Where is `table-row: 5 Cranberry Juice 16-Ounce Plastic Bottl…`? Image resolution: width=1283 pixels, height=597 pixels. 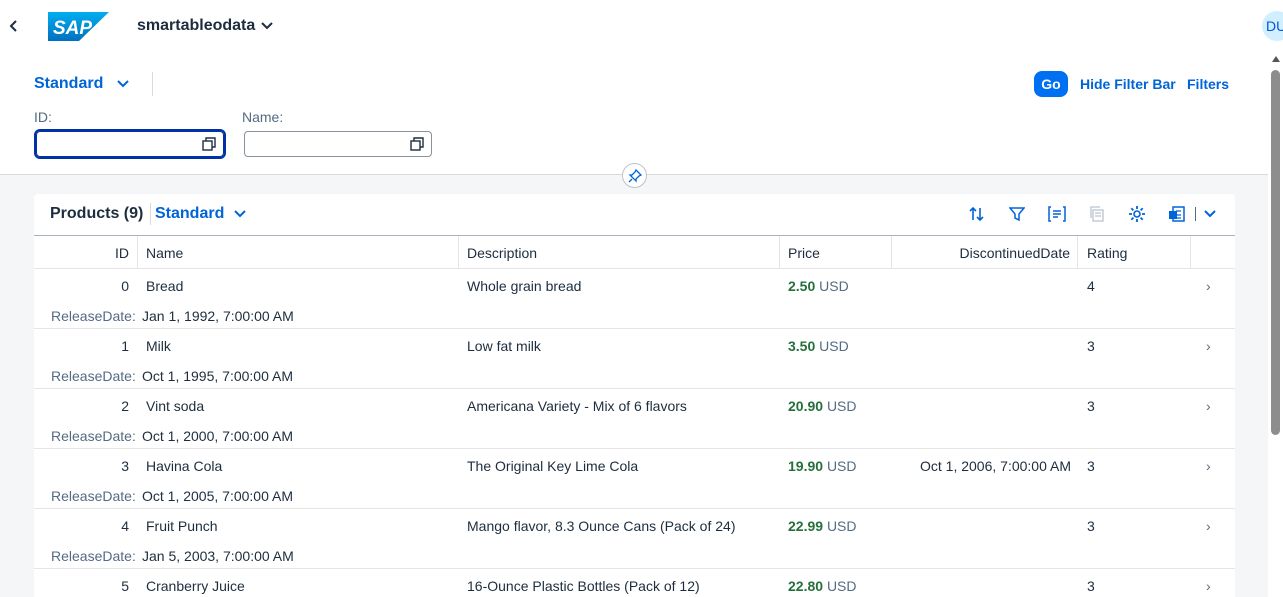
table-row: 5 Cranberry Juice 16-Ounce Plastic Bottl… is located at coordinates (634, 583).